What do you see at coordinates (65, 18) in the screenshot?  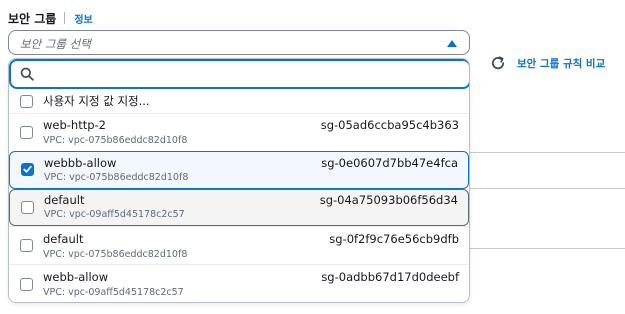 I see `label-divider` at bounding box center [65, 18].